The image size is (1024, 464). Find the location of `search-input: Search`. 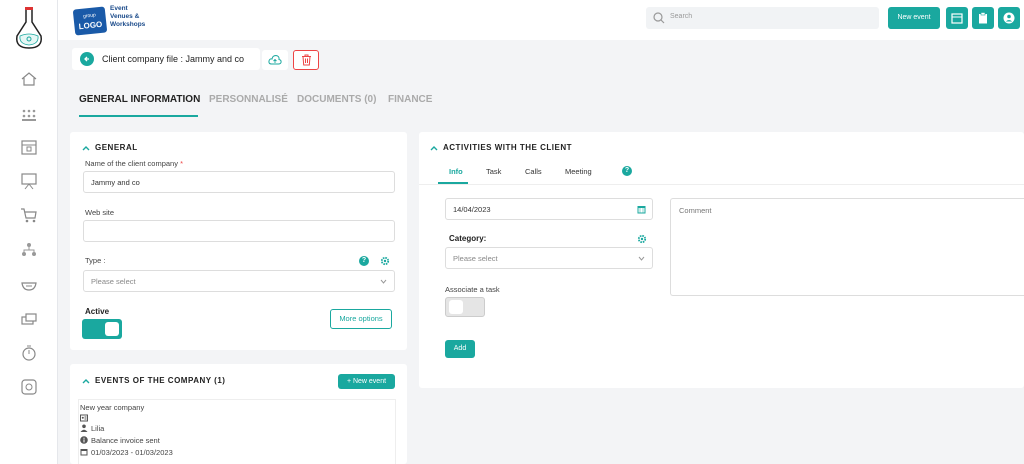

search-input: Search is located at coordinates (762, 18).